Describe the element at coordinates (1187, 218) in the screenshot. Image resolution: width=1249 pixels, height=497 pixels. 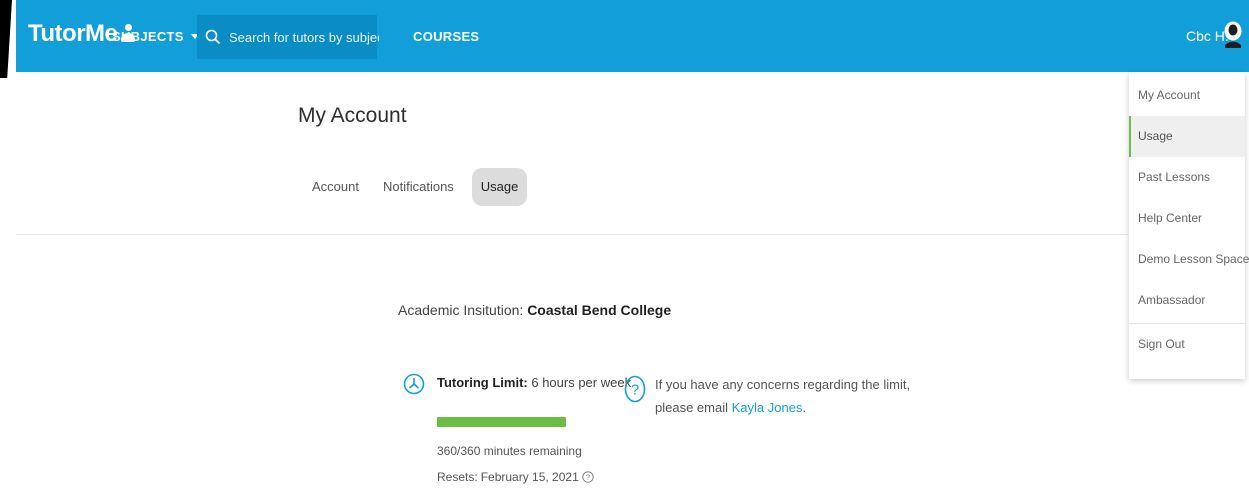
I see `menu-item-help-center: Help Center` at that location.